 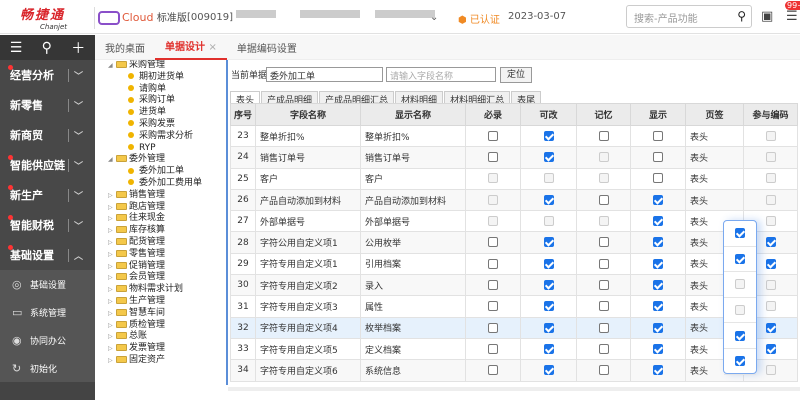 What do you see at coordinates (514, 306) in the screenshot?
I see `table-row: 31 字符专用自定义项3 属性 表头` at bounding box center [514, 306].